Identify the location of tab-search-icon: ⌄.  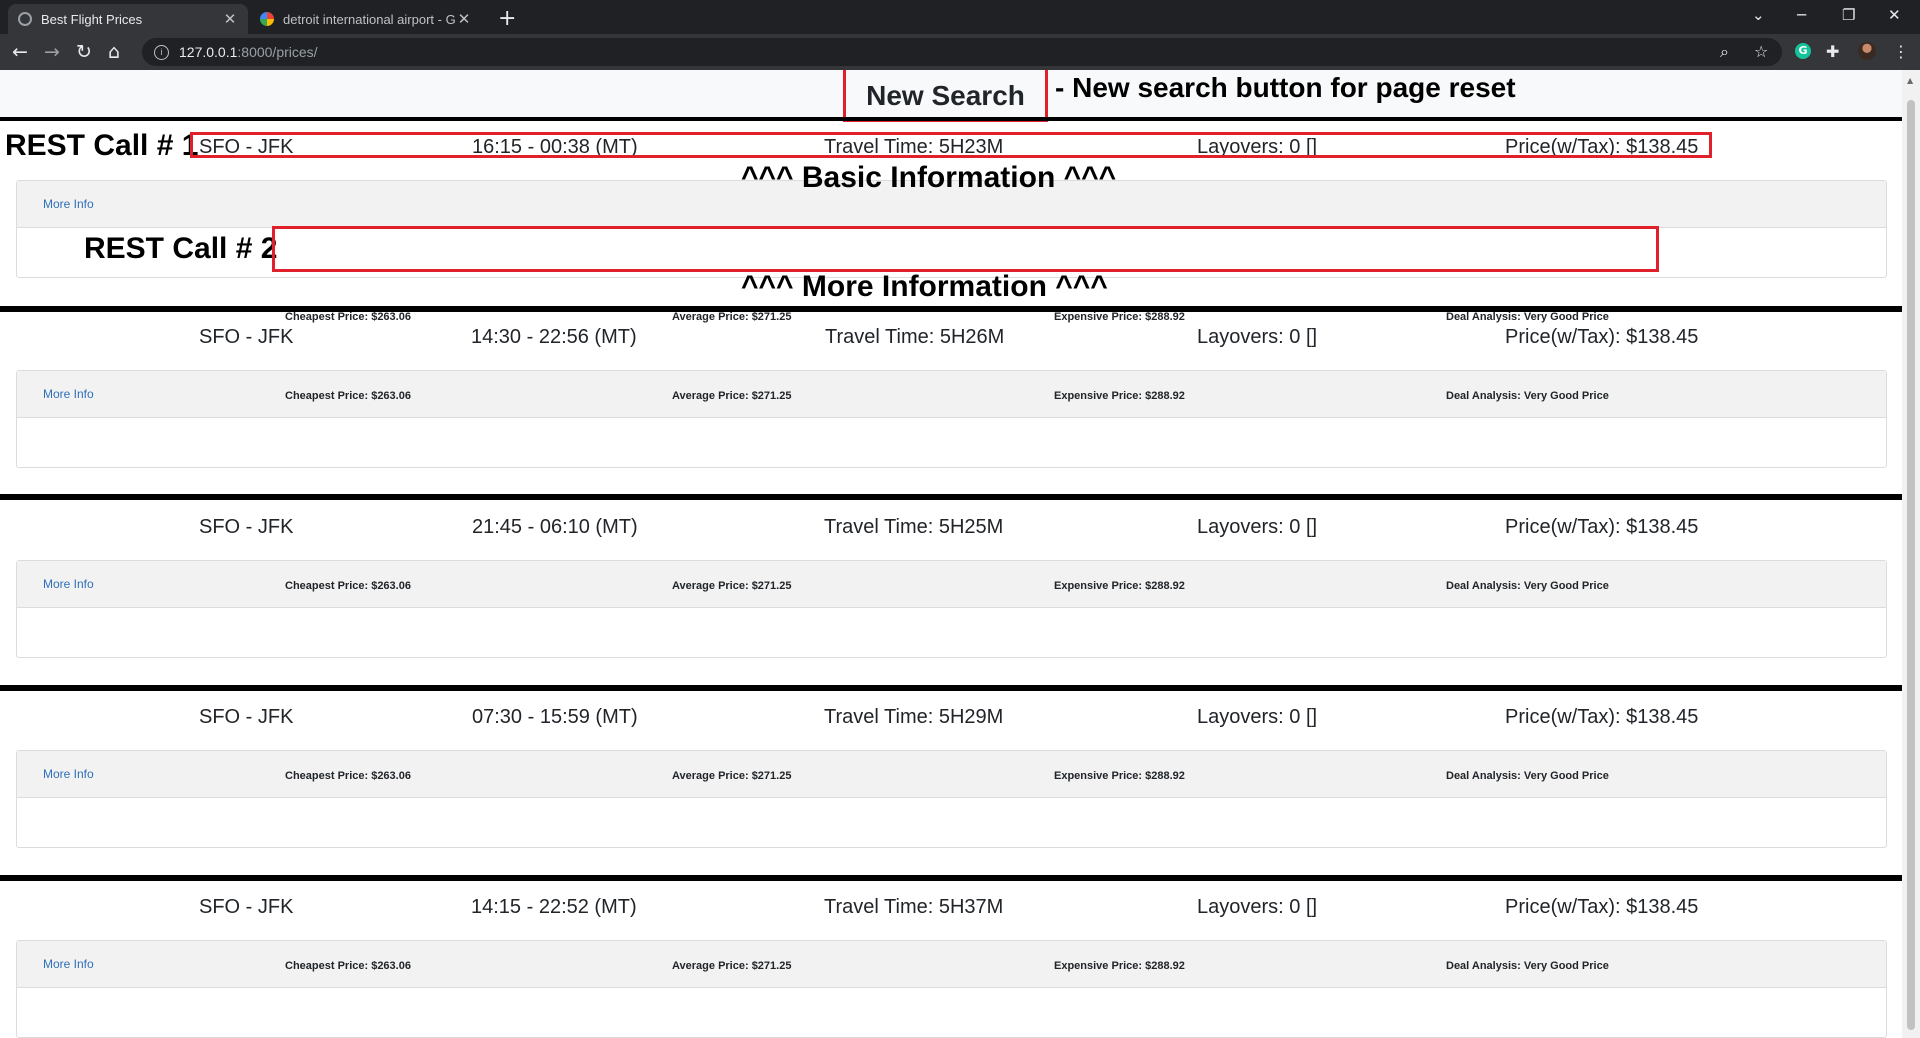
(1758, 15).